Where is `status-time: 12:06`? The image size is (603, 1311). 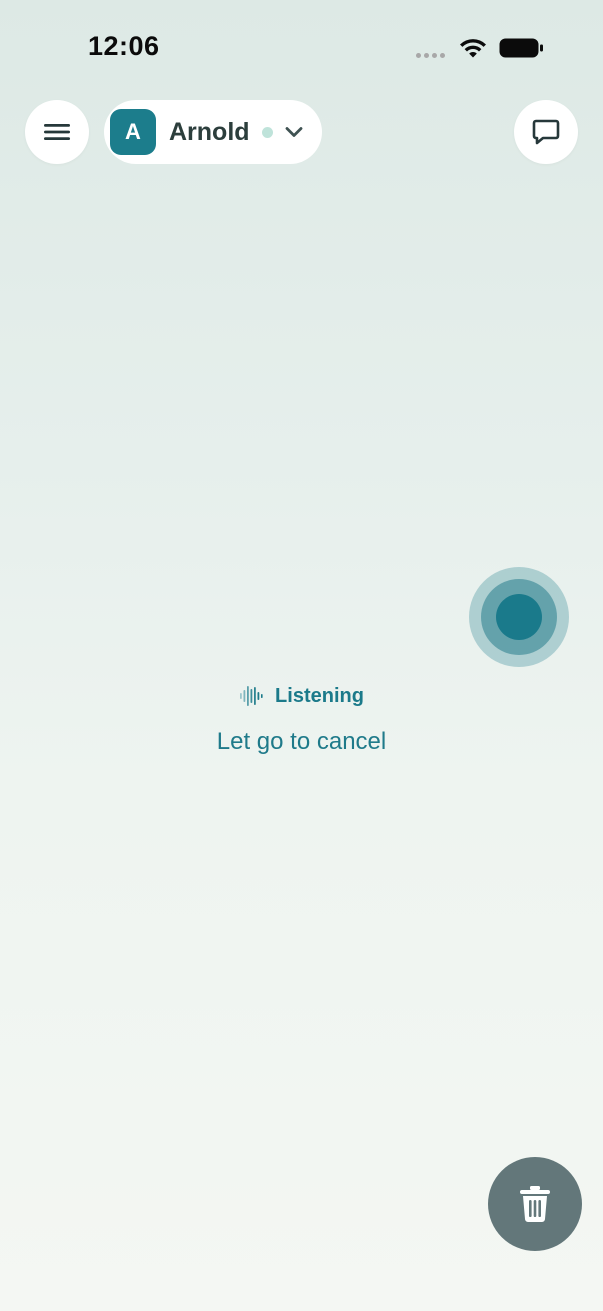 status-time: 12:06 is located at coordinates (124, 46).